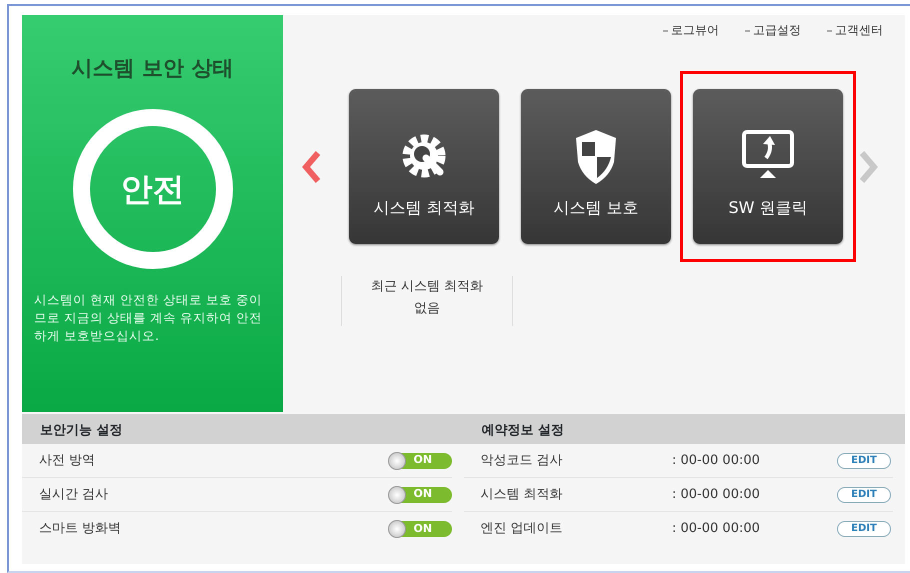 This screenshot has height=573, width=910. What do you see at coordinates (522, 461) in the screenshot?
I see `schedule-label: 악성코드 검사` at bounding box center [522, 461].